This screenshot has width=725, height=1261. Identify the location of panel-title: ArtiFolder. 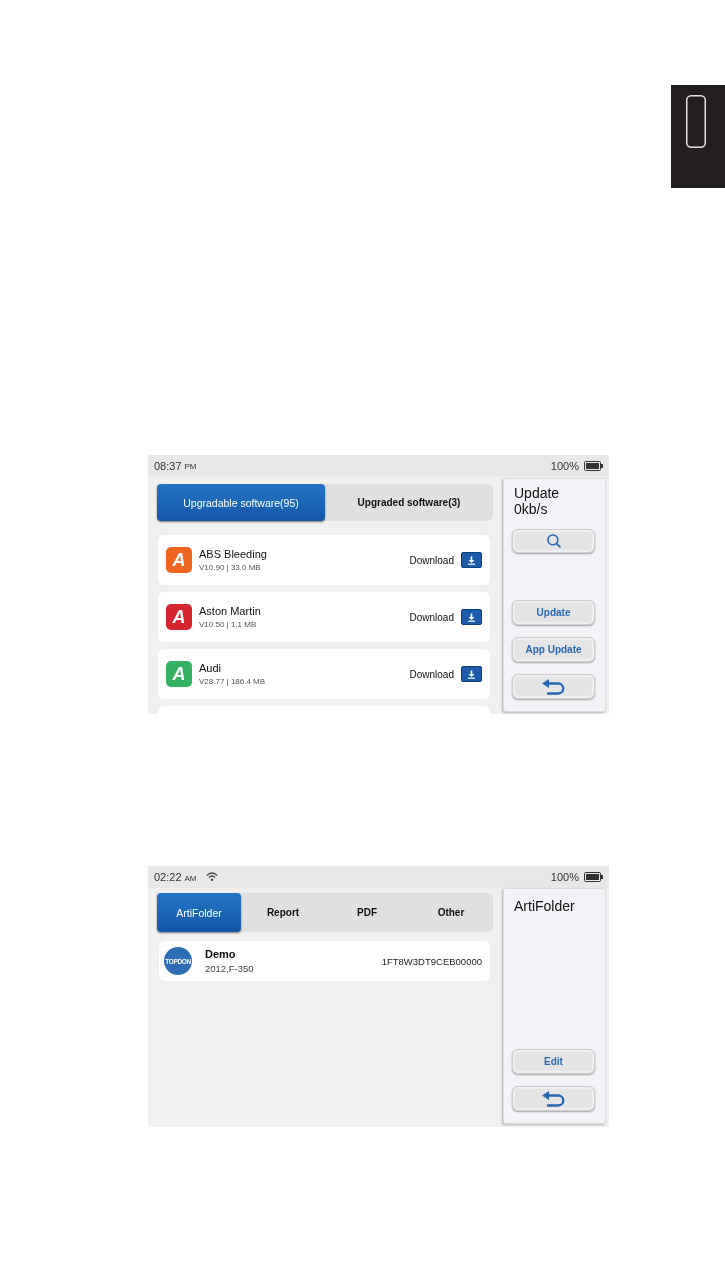
(544, 906).